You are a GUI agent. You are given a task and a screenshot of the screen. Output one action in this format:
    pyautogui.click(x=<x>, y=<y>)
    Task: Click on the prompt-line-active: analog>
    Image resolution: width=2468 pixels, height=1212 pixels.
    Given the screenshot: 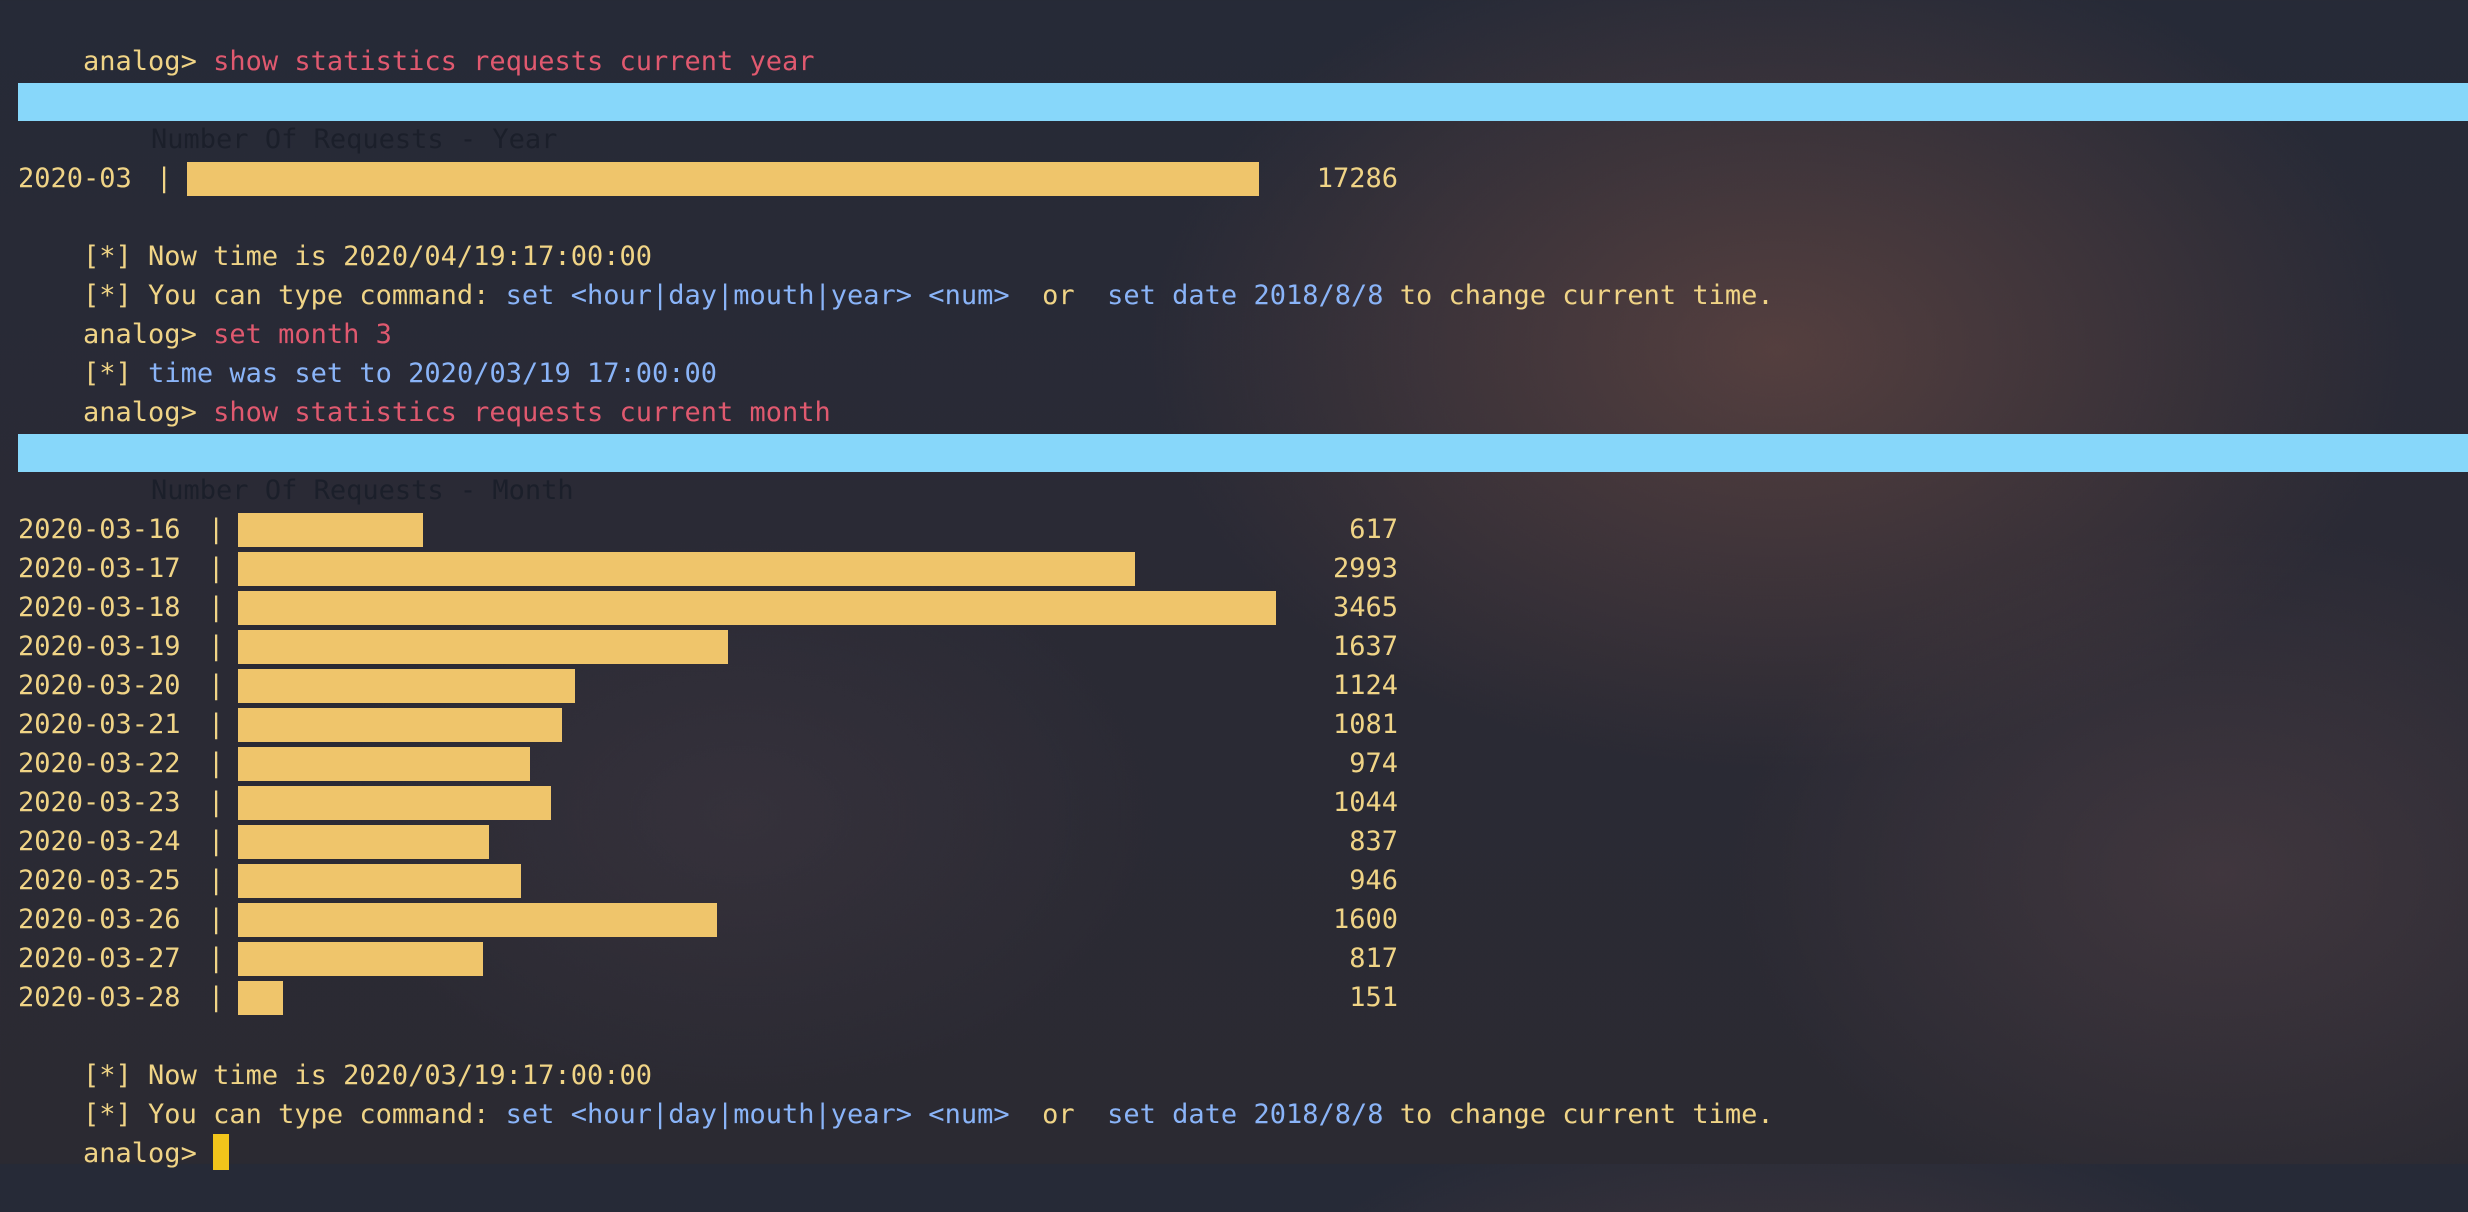 What is the action you would take?
    pyautogui.click(x=124, y=1132)
    